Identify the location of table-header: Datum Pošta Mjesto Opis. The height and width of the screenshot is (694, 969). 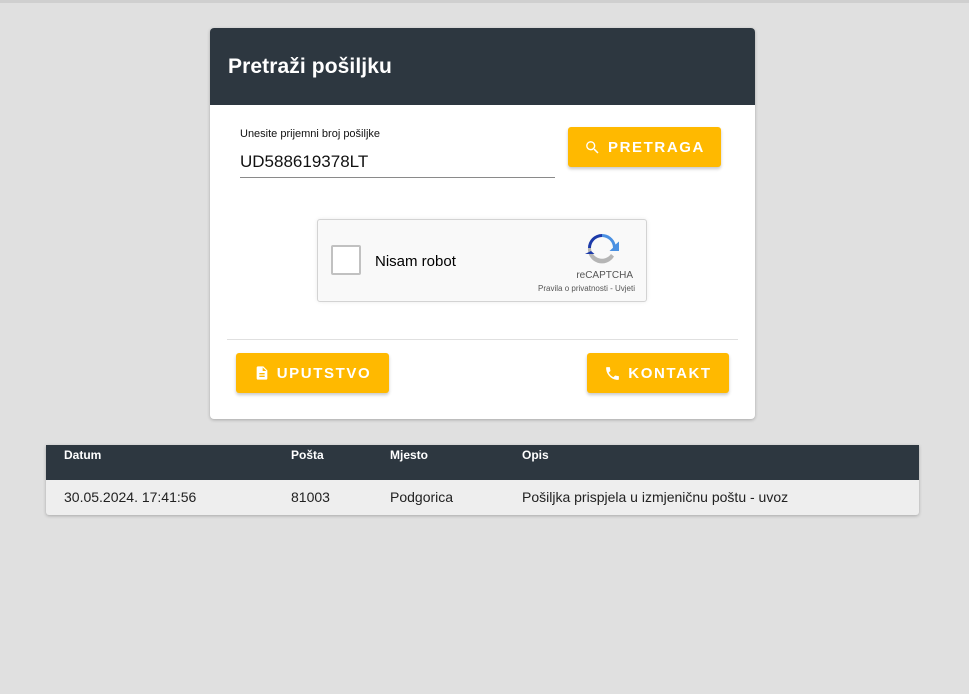
(482, 462).